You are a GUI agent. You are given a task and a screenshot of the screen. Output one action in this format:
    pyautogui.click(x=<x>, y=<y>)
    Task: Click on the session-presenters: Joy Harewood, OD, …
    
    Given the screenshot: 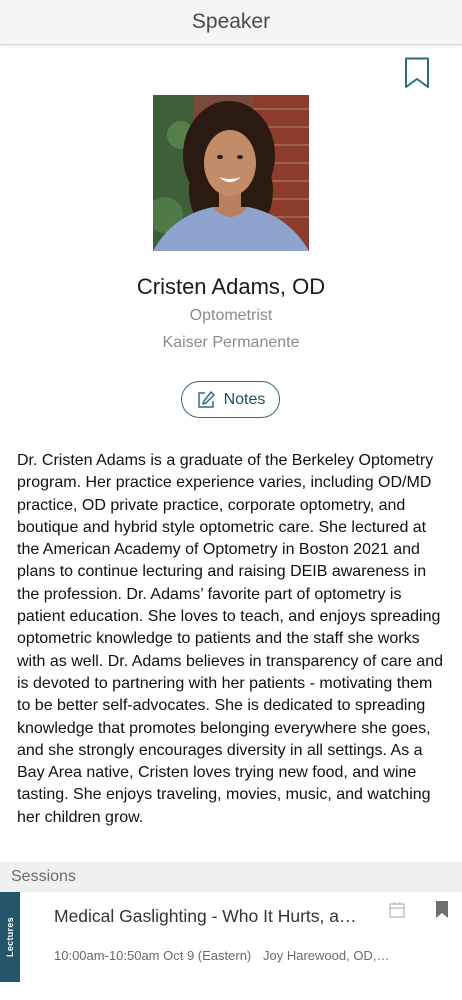 What is the action you would take?
    pyautogui.click(x=327, y=955)
    